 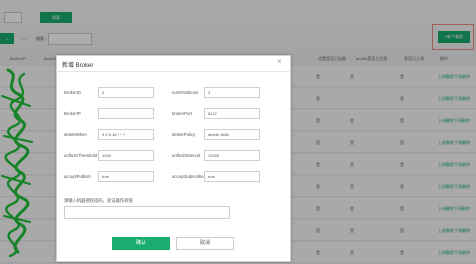 I want to click on field-label: acceptPublish, so click(x=77, y=176).